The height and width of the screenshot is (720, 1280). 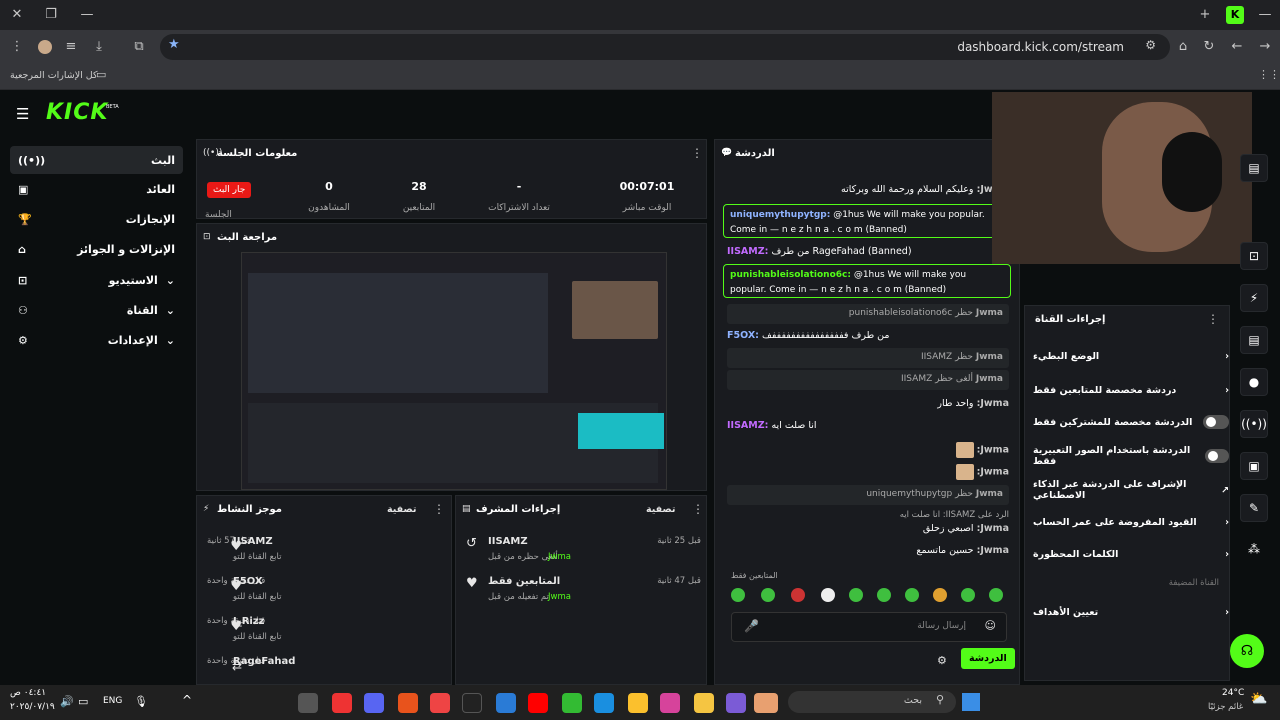 What do you see at coordinates (1131, 390) in the screenshot?
I see `channel-action-followers-only: دردشة مخصصة للمتابعين فقط ›` at bounding box center [1131, 390].